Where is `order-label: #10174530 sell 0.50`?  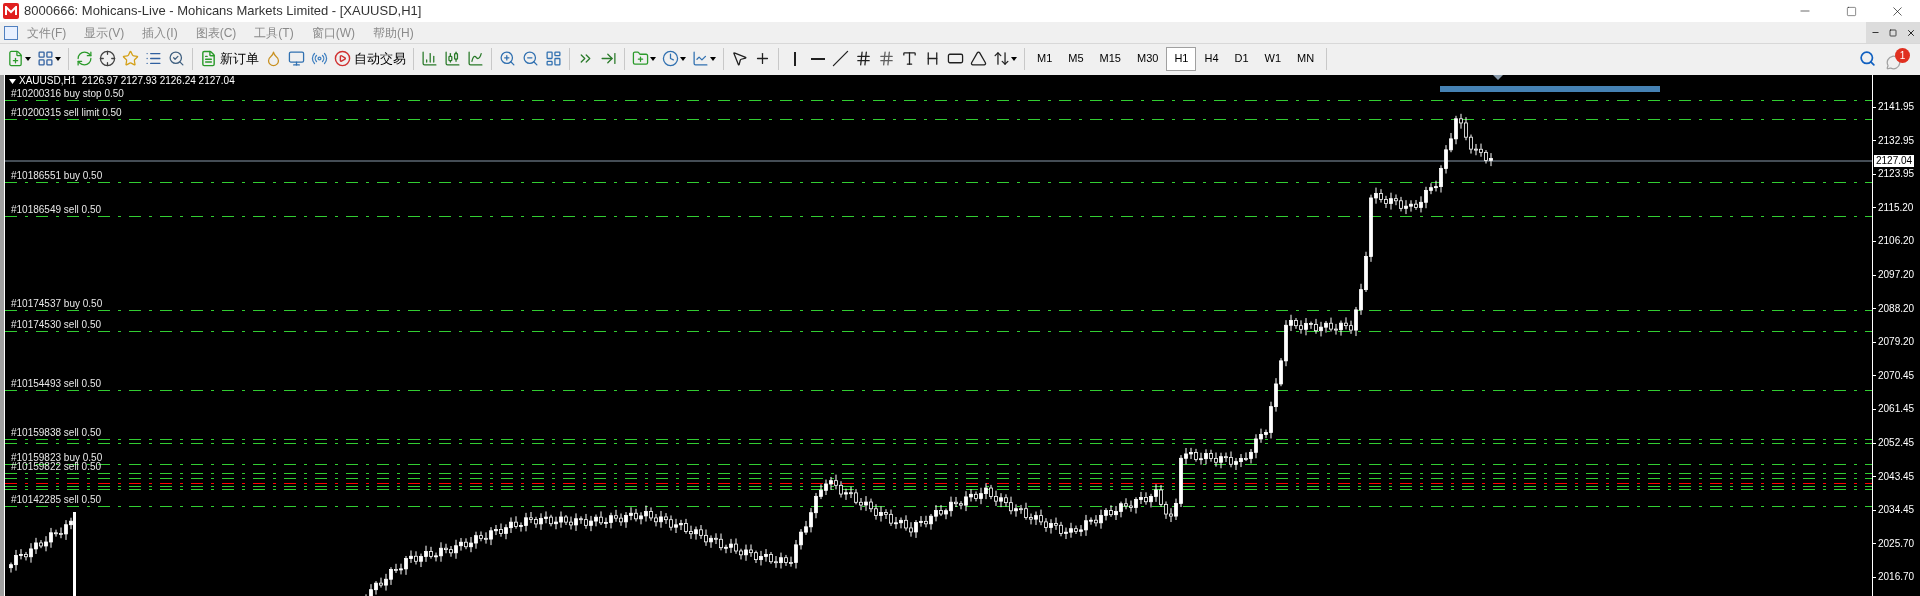 order-label: #10174530 sell 0.50 is located at coordinates (56, 324).